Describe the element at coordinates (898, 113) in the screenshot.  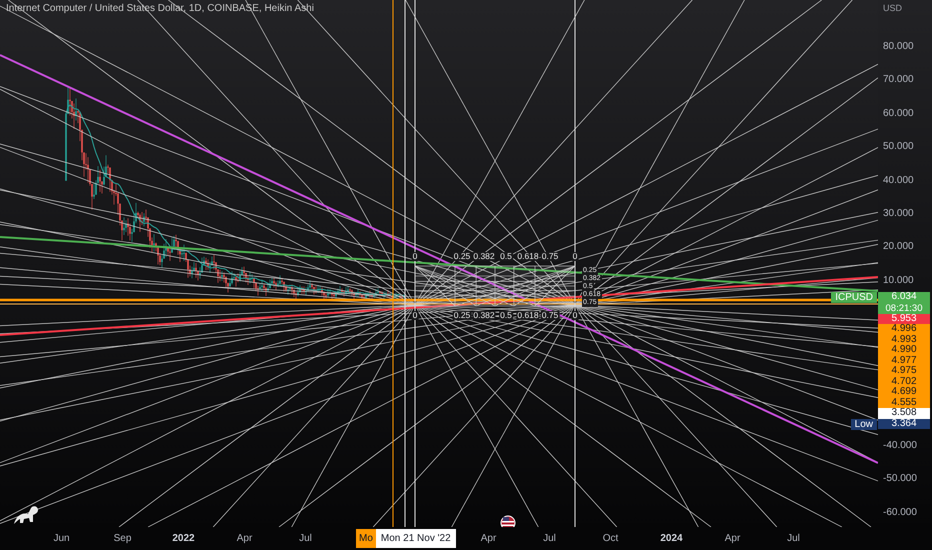
I see `price-tick-label: 60.000` at that location.